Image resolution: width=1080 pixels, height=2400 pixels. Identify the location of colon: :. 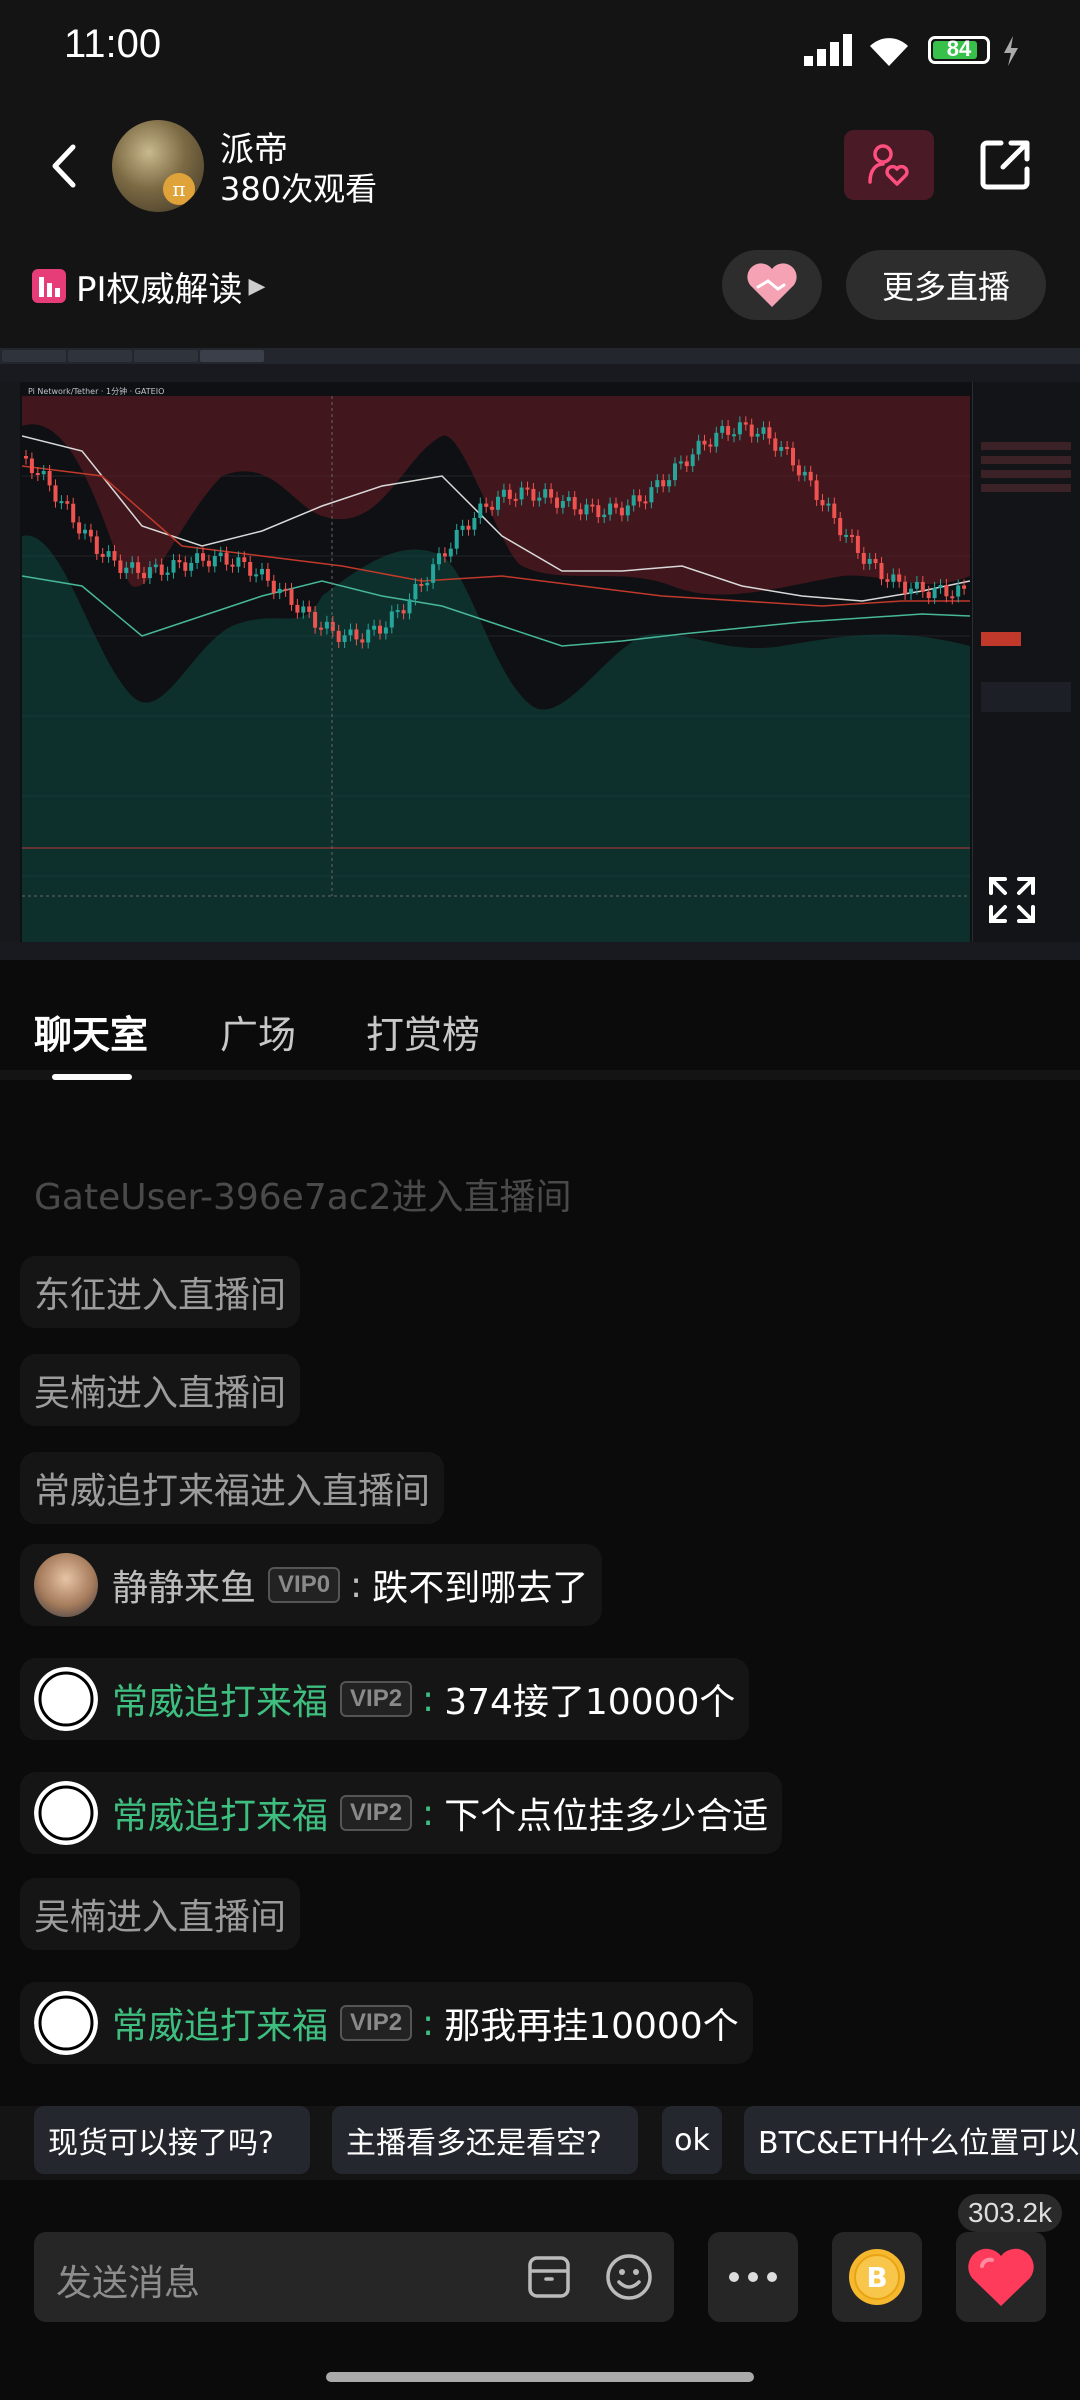
(356, 1585).